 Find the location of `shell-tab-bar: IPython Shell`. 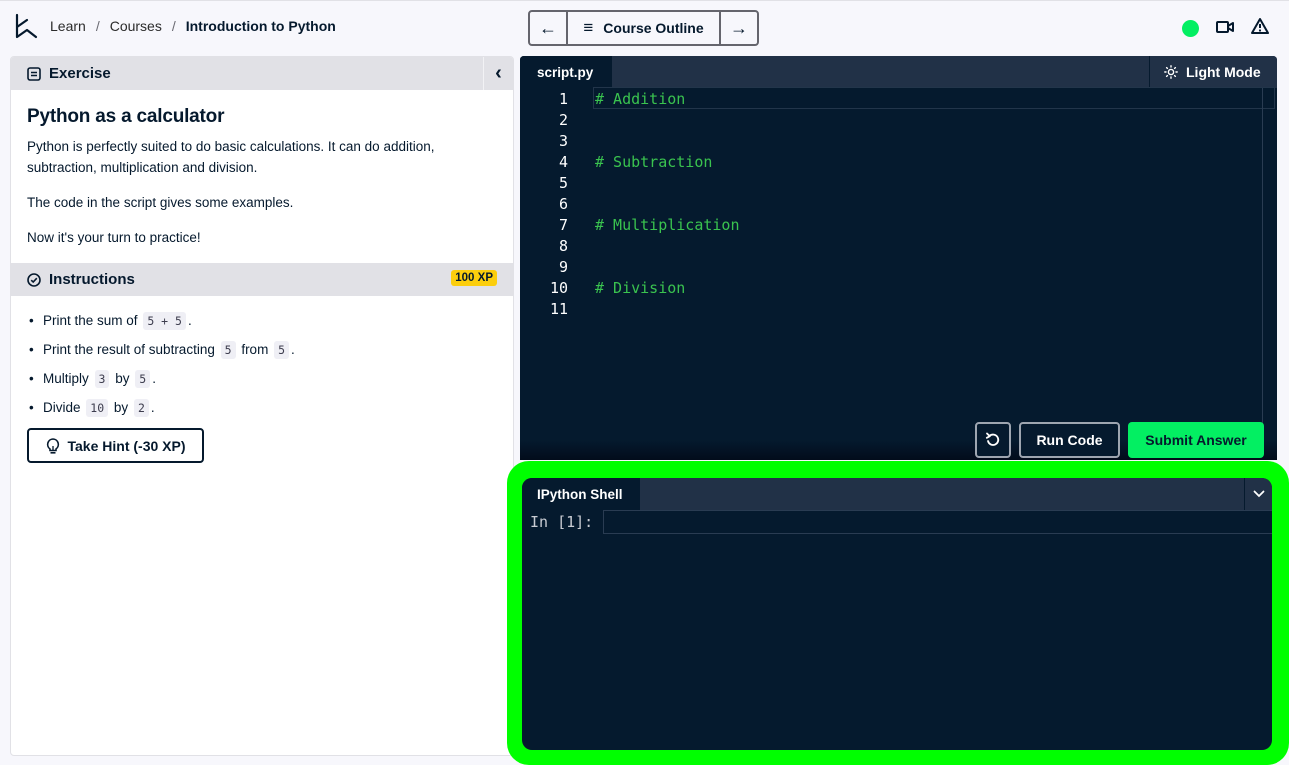

shell-tab-bar: IPython Shell is located at coordinates (897, 494).